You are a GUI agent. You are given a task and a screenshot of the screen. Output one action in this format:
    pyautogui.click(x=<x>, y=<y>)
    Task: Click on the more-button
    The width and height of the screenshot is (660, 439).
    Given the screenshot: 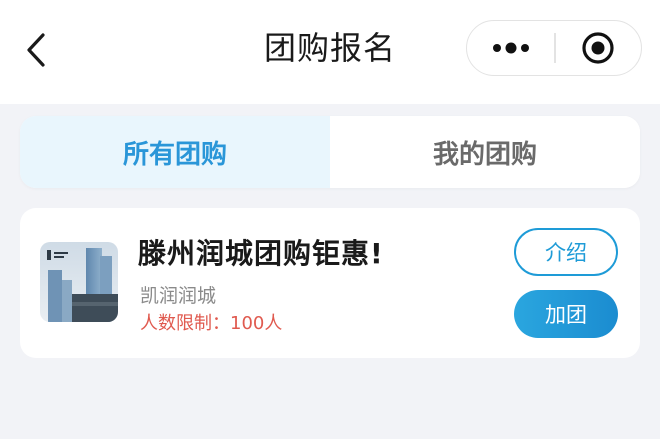 What is the action you would take?
    pyautogui.click(x=511, y=47)
    